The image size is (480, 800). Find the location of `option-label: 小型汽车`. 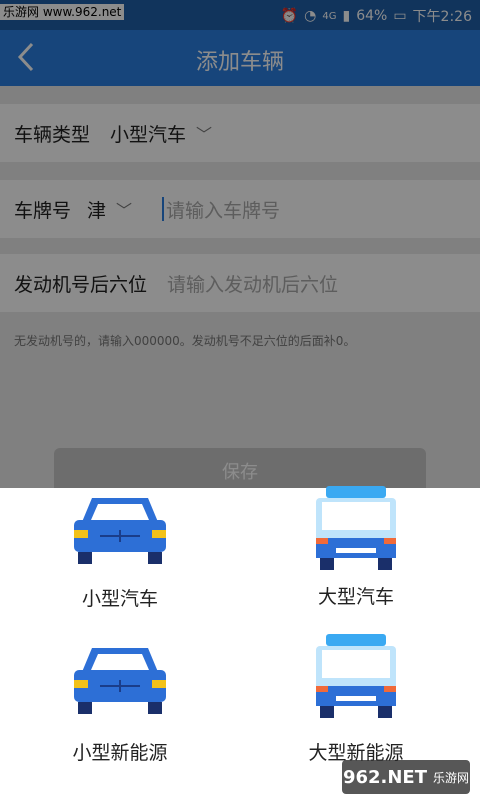

option-label: 小型汽车 is located at coordinates (119, 599).